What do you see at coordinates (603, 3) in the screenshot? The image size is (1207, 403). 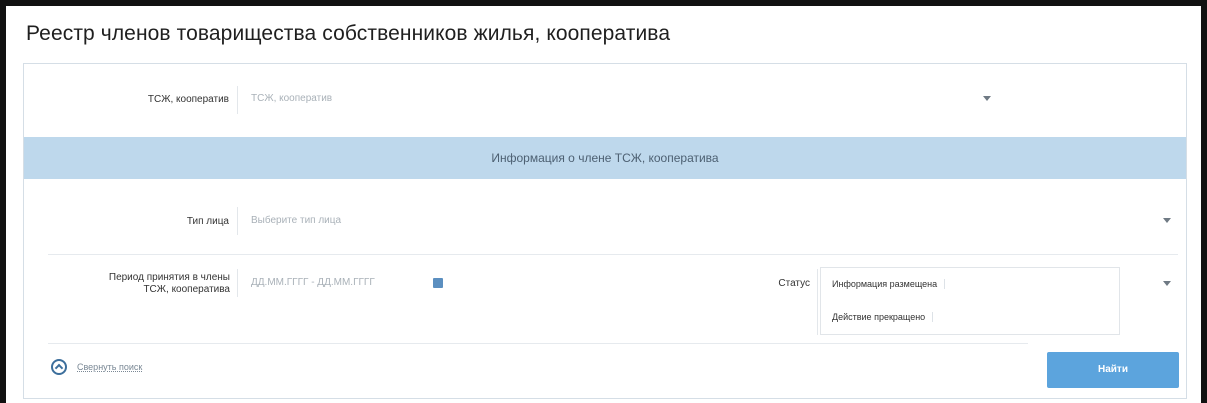 I see `window-frame-top` at bounding box center [603, 3].